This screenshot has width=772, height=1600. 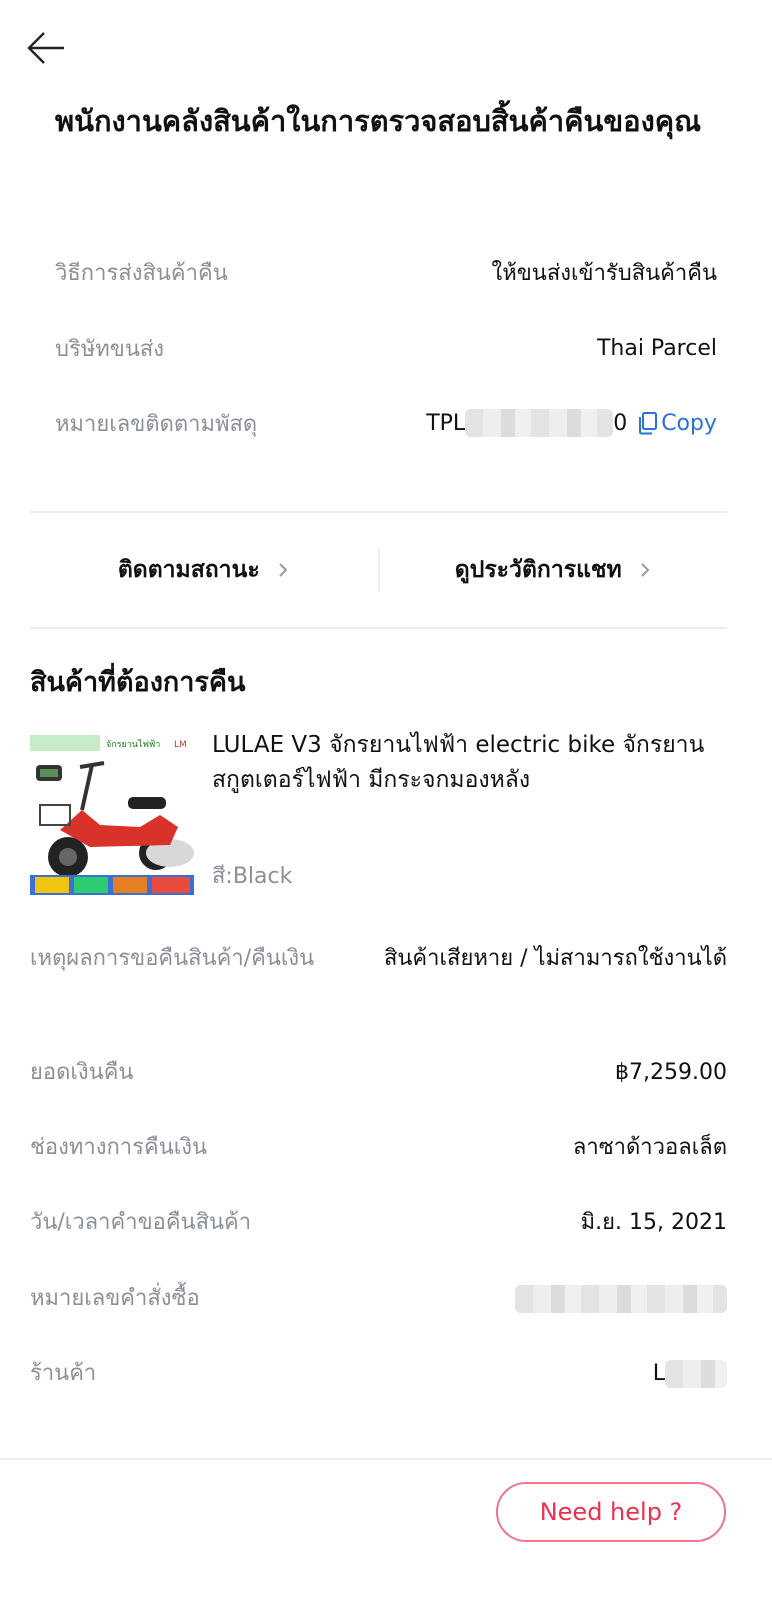 I want to click on refund-amount-value: ฿7,259.00, so click(x=671, y=1072).